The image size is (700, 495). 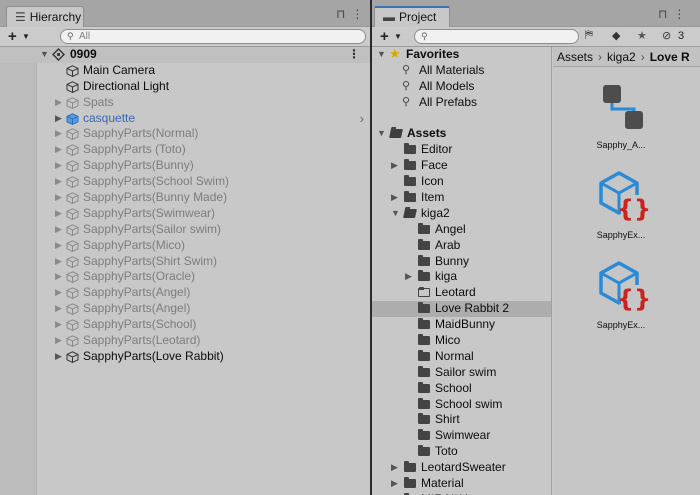 What do you see at coordinates (461, 87) in the screenshot?
I see `favorite-item: ⚲ All Models` at bounding box center [461, 87].